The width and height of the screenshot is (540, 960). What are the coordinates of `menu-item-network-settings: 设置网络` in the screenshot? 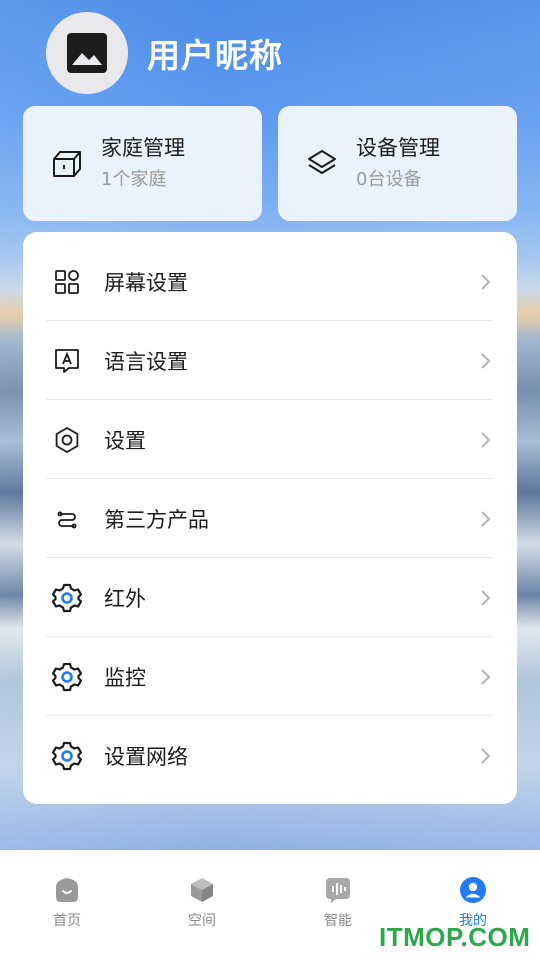 It's located at (269, 755).